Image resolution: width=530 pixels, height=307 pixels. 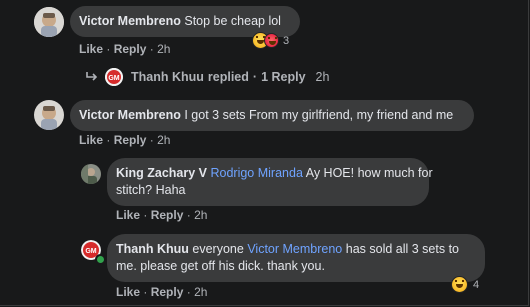 I want to click on avatar: GM, so click(x=114, y=77).